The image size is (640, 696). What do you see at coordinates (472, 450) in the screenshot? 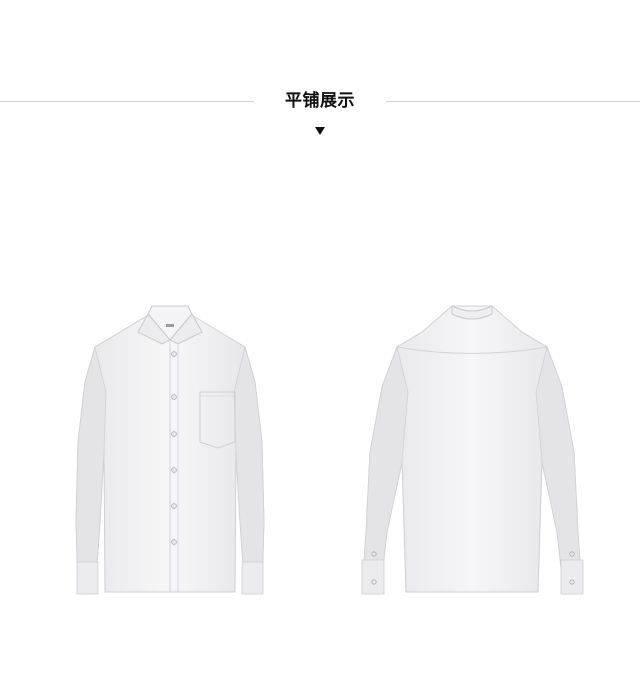
I see `back-shirt-image` at bounding box center [472, 450].